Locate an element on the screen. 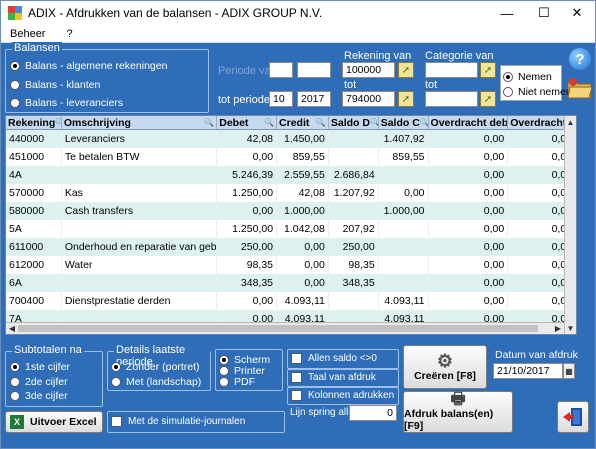 This screenshot has height=449, width=596. table-cell: 1.450,00 is located at coordinates (303, 139).